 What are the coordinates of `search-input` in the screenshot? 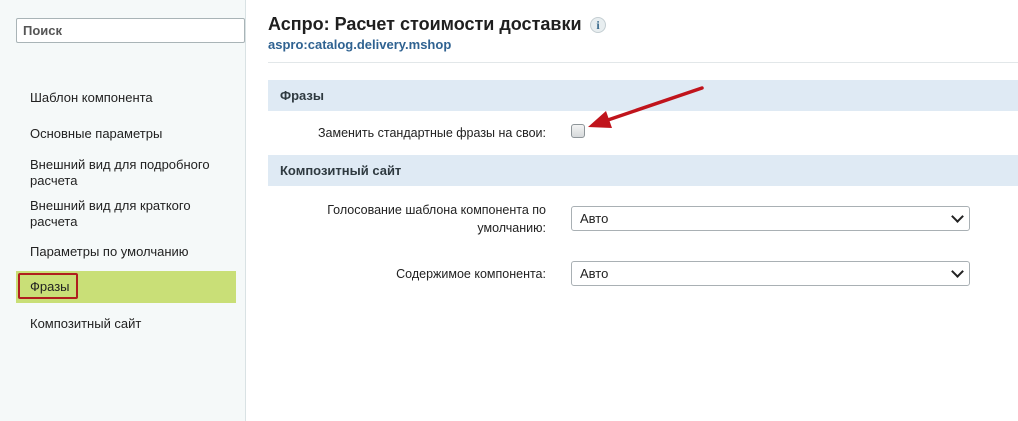 It's located at (130, 30).